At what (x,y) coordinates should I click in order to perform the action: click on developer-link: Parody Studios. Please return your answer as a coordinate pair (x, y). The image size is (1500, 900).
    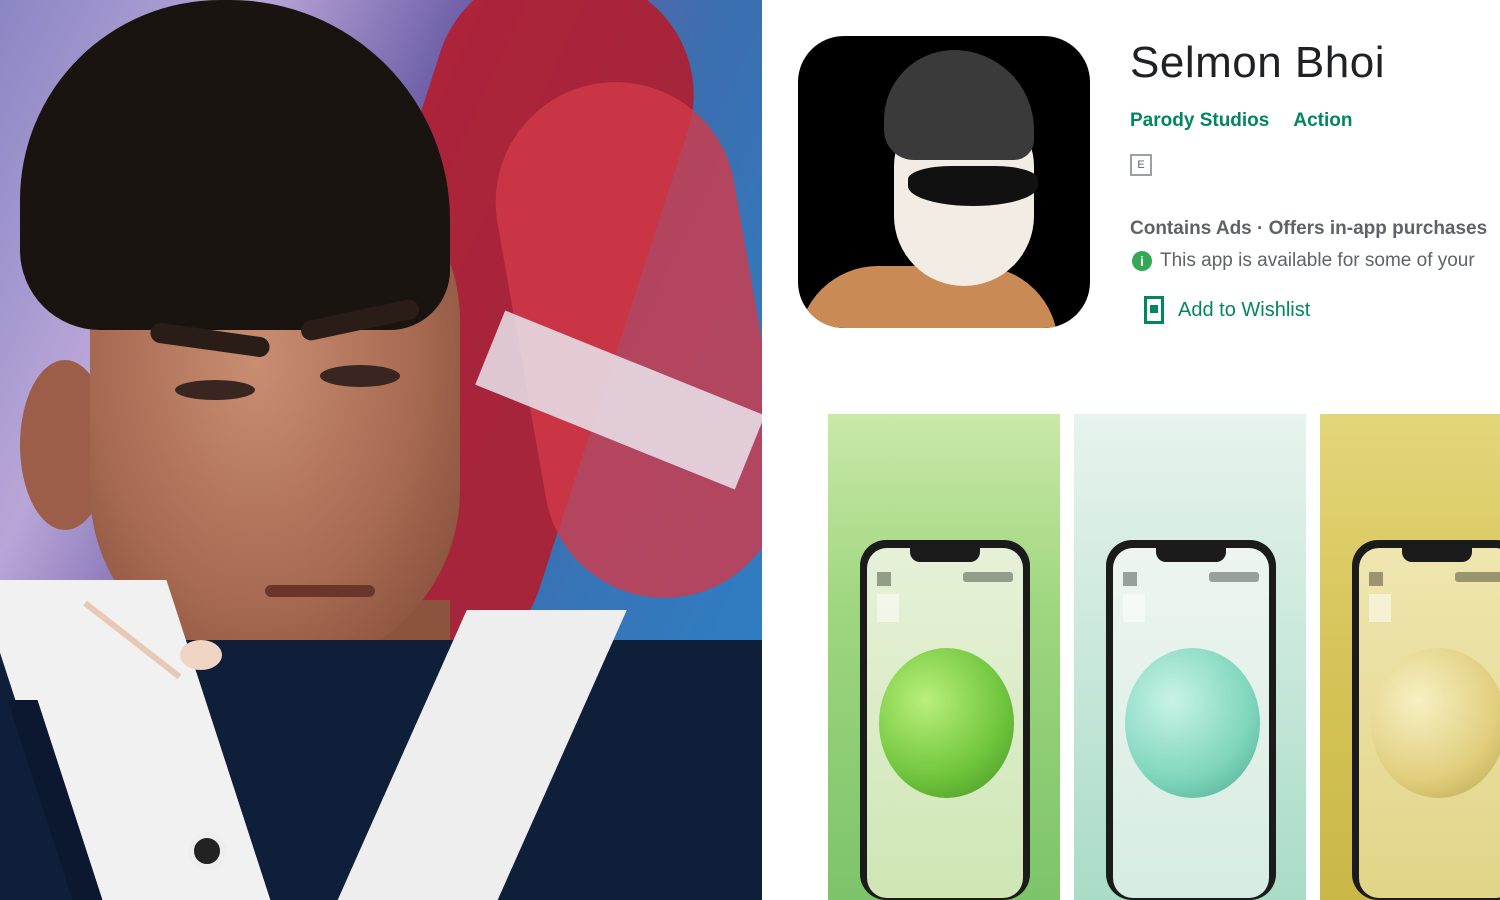
    Looking at the image, I should click on (1199, 121).